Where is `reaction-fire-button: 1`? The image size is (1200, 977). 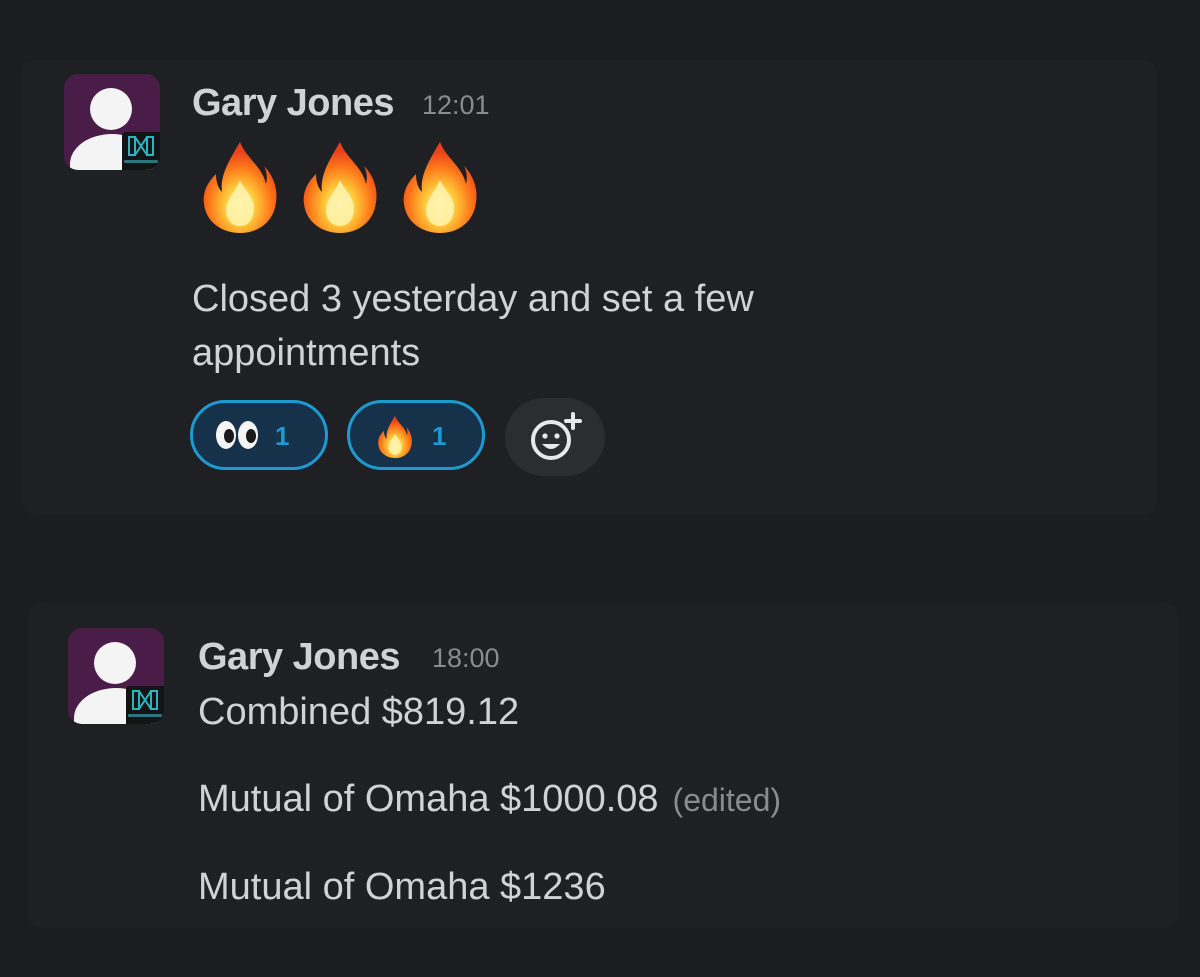
reaction-fire-button: 1 is located at coordinates (416, 435).